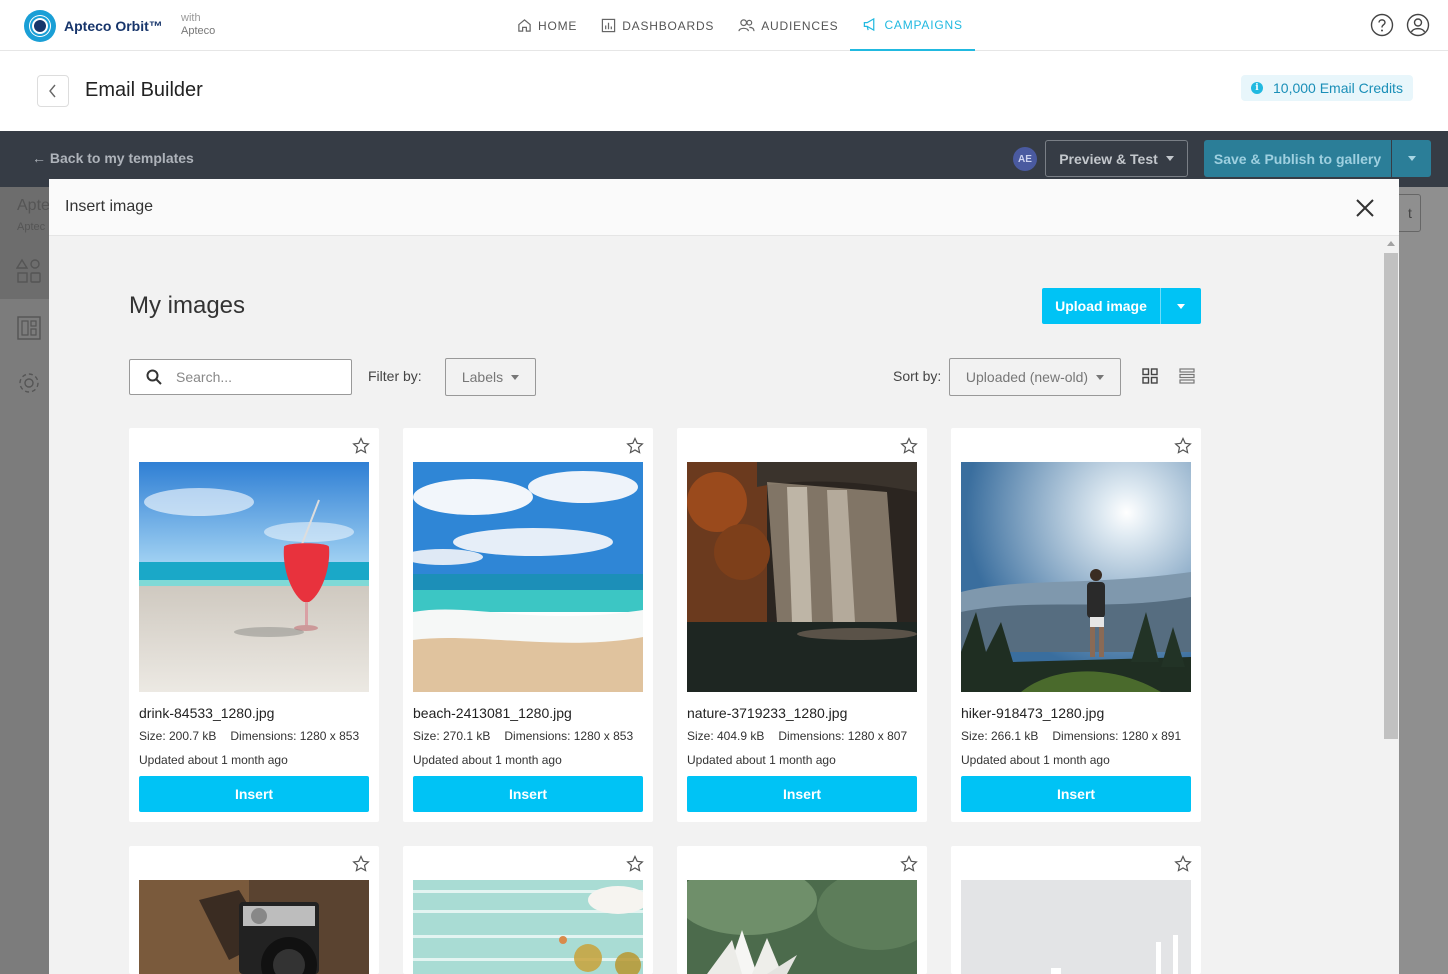 The height and width of the screenshot is (974, 1448). Describe the element at coordinates (569, 736) in the screenshot. I see `image-dimensions: Dimensions: 1280 x 853` at that location.